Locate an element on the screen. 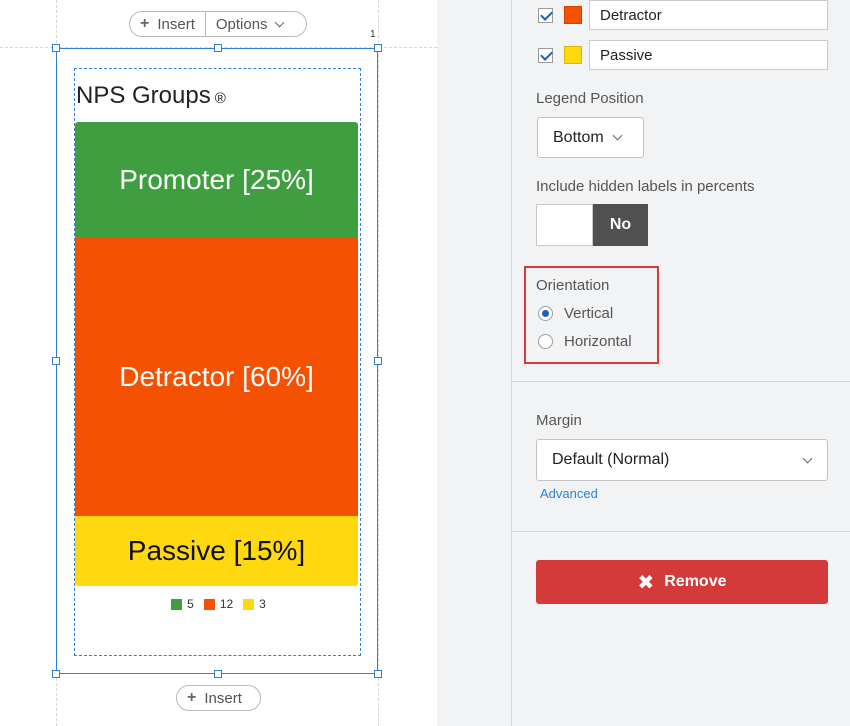 The height and width of the screenshot is (726, 850). bar-segment-detractor: Detractor [60%] is located at coordinates (216, 377).